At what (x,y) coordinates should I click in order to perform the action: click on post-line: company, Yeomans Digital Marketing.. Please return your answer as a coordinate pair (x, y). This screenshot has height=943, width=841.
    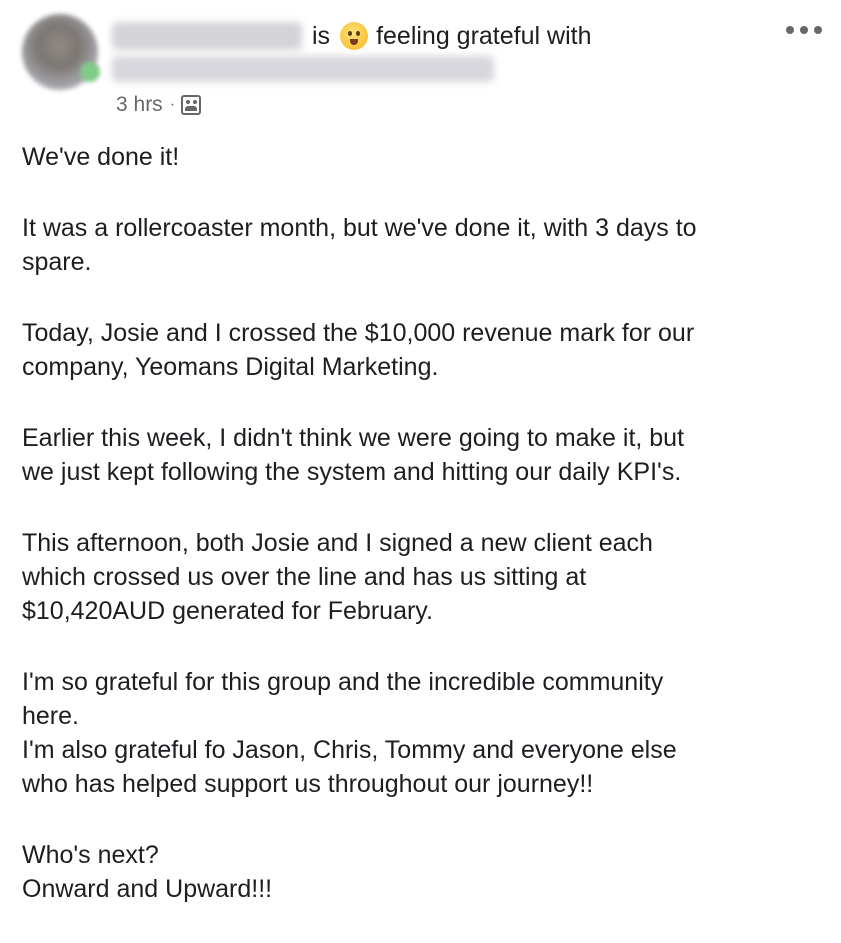
    Looking at the image, I should click on (230, 367).